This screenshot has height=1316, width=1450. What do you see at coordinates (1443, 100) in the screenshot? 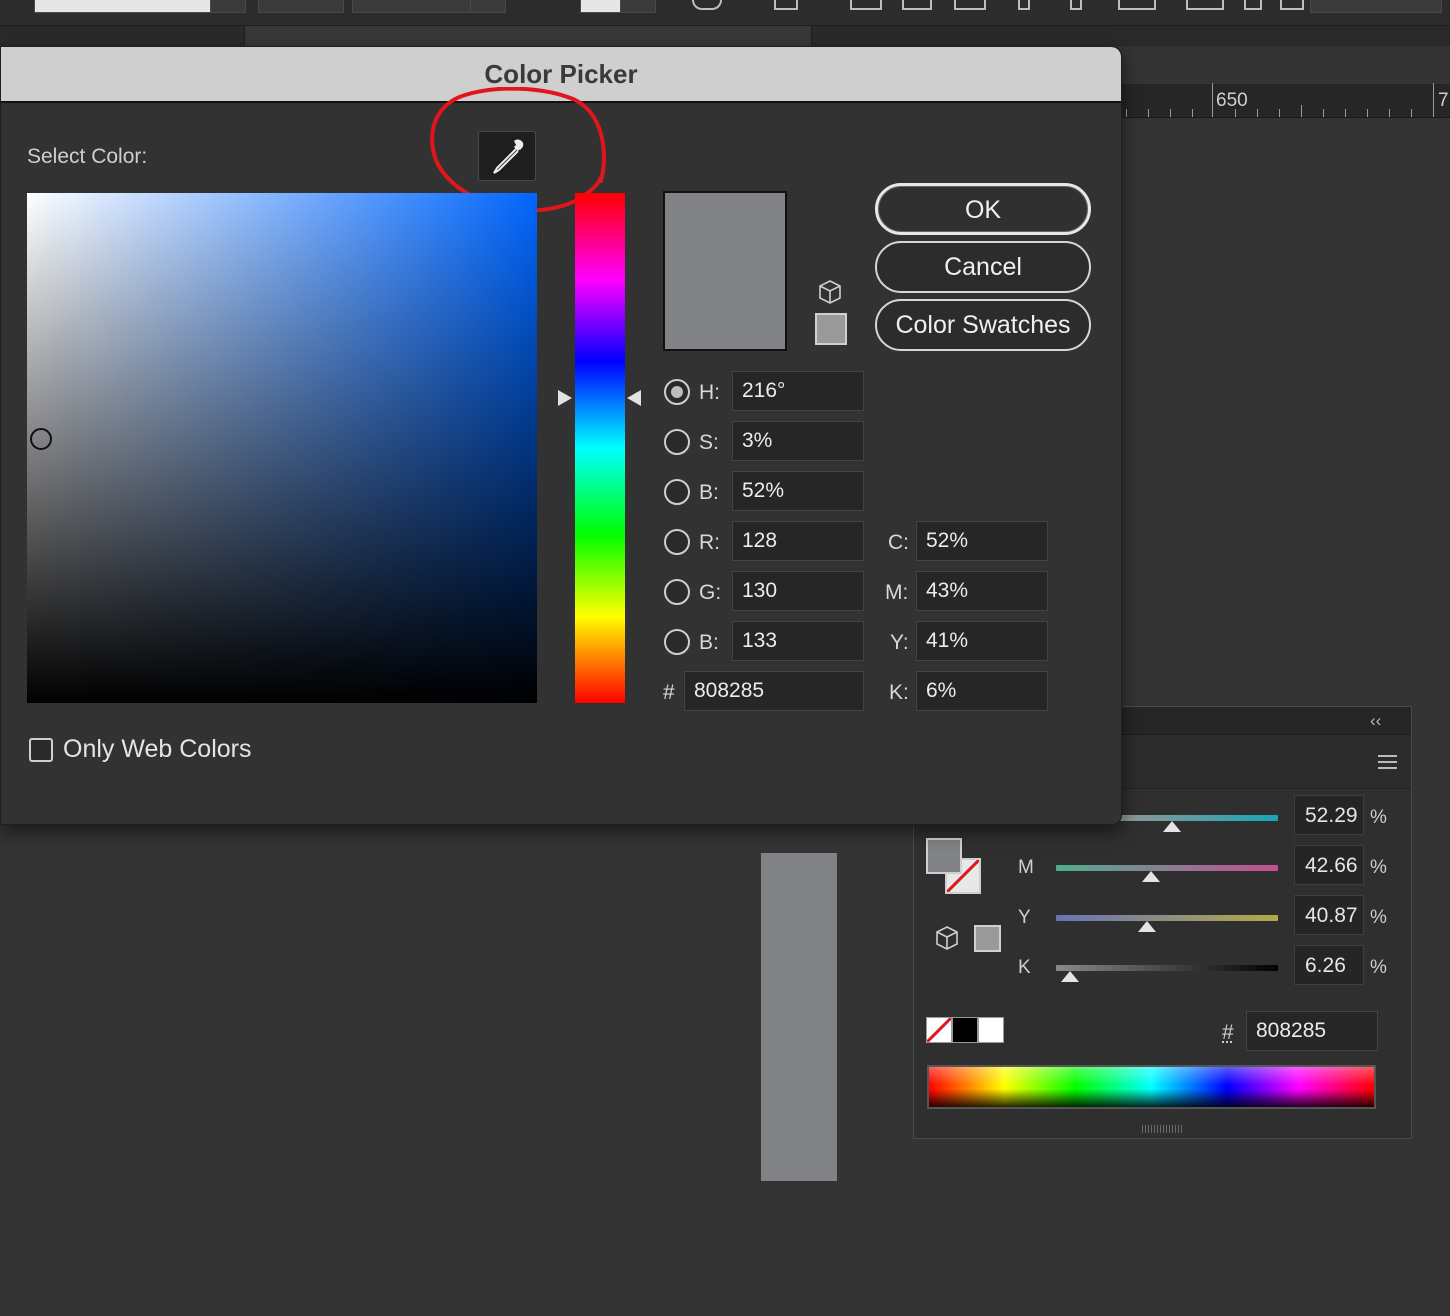
I see `ruler-label: 7` at bounding box center [1443, 100].